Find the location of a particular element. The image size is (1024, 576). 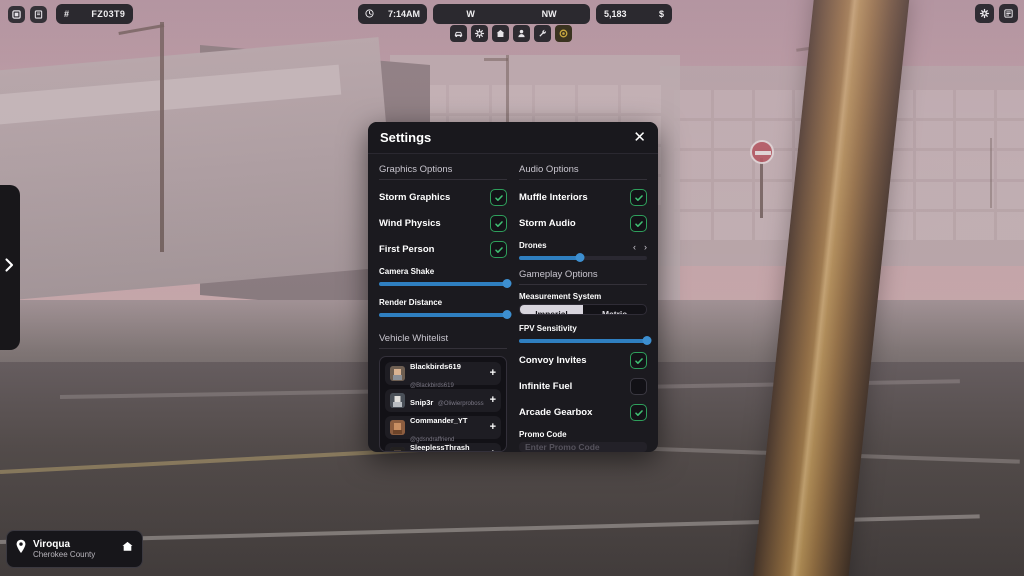

server-code-pill: # FZ03T9 is located at coordinates (95, 14).